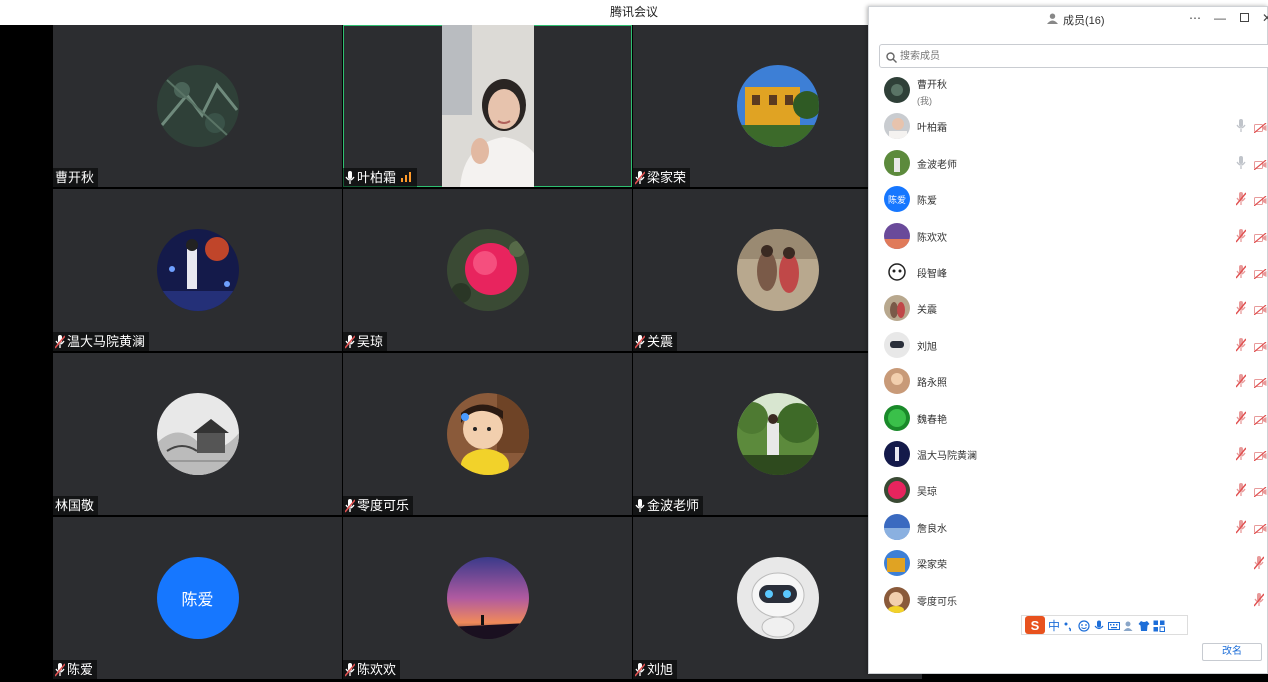 The image size is (1268, 682). What do you see at coordinates (1068, 308) in the screenshot?
I see `member-row: 关震` at bounding box center [1068, 308].